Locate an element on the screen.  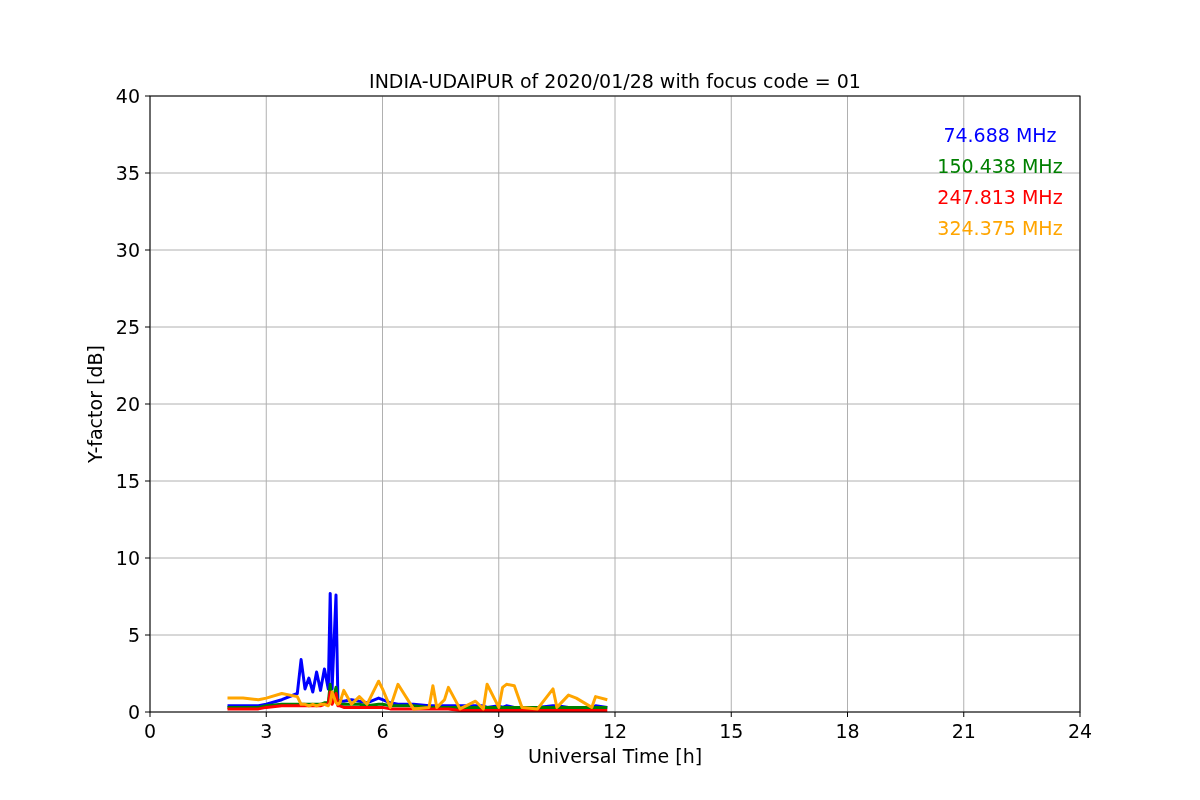
y-tick-label: 0 is located at coordinates (133, 712).